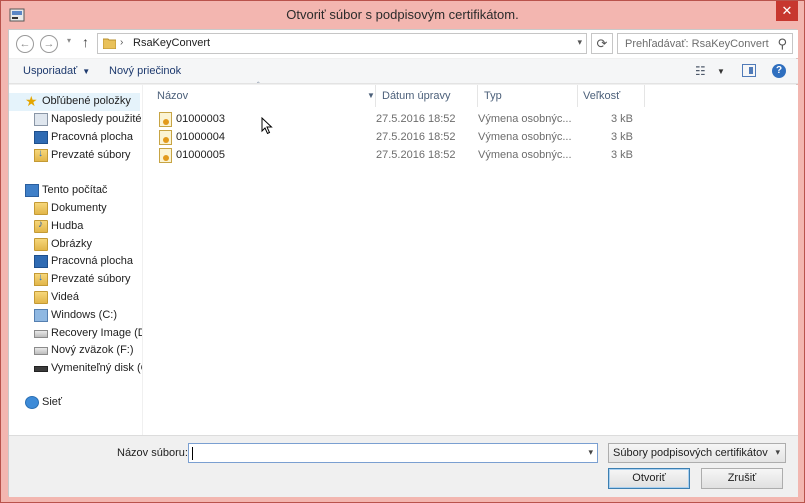  What do you see at coordinates (403, 71) in the screenshot?
I see `command-toolbar: Usporiadať ▼ Nový priečinok ☷ ▼ ?` at bounding box center [403, 71].